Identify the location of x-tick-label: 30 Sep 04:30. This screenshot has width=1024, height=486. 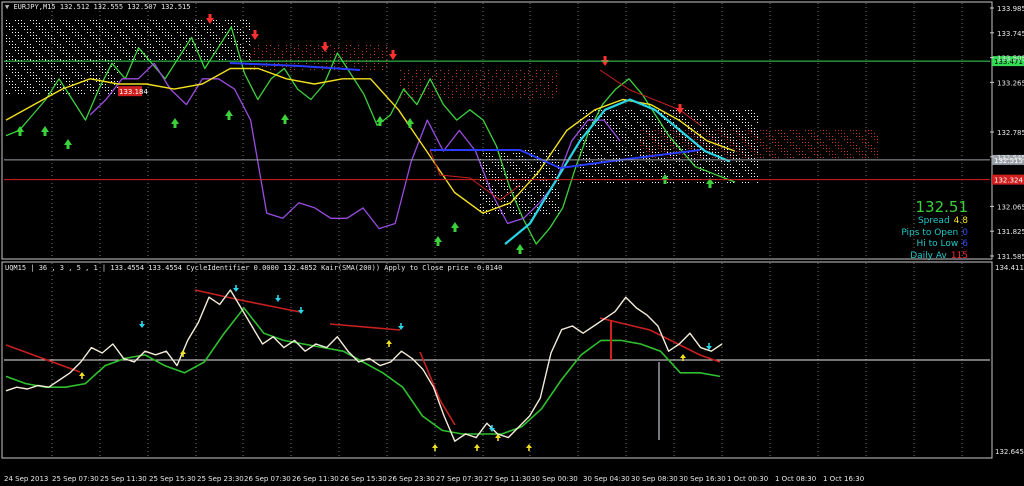
(606, 479).